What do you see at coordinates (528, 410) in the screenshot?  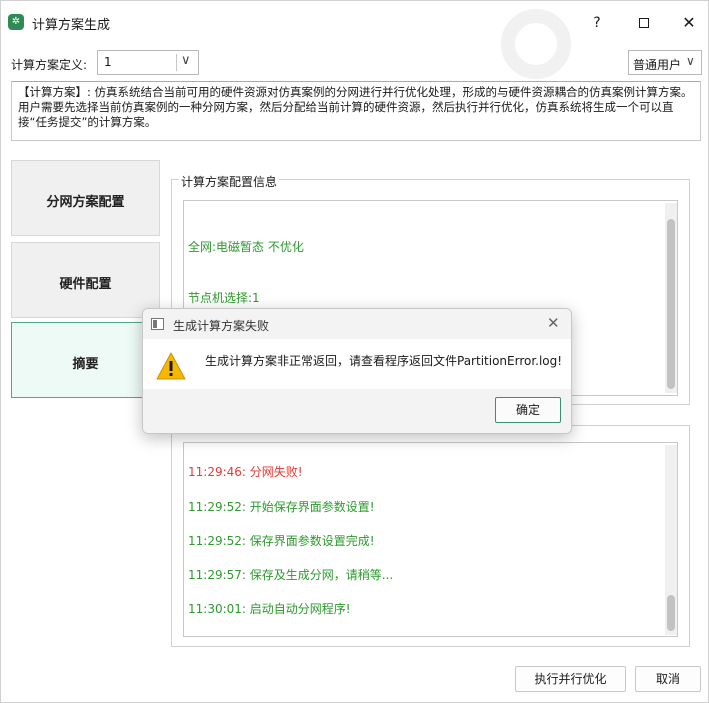 I see `ok-button: 确定` at bounding box center [528, 410].